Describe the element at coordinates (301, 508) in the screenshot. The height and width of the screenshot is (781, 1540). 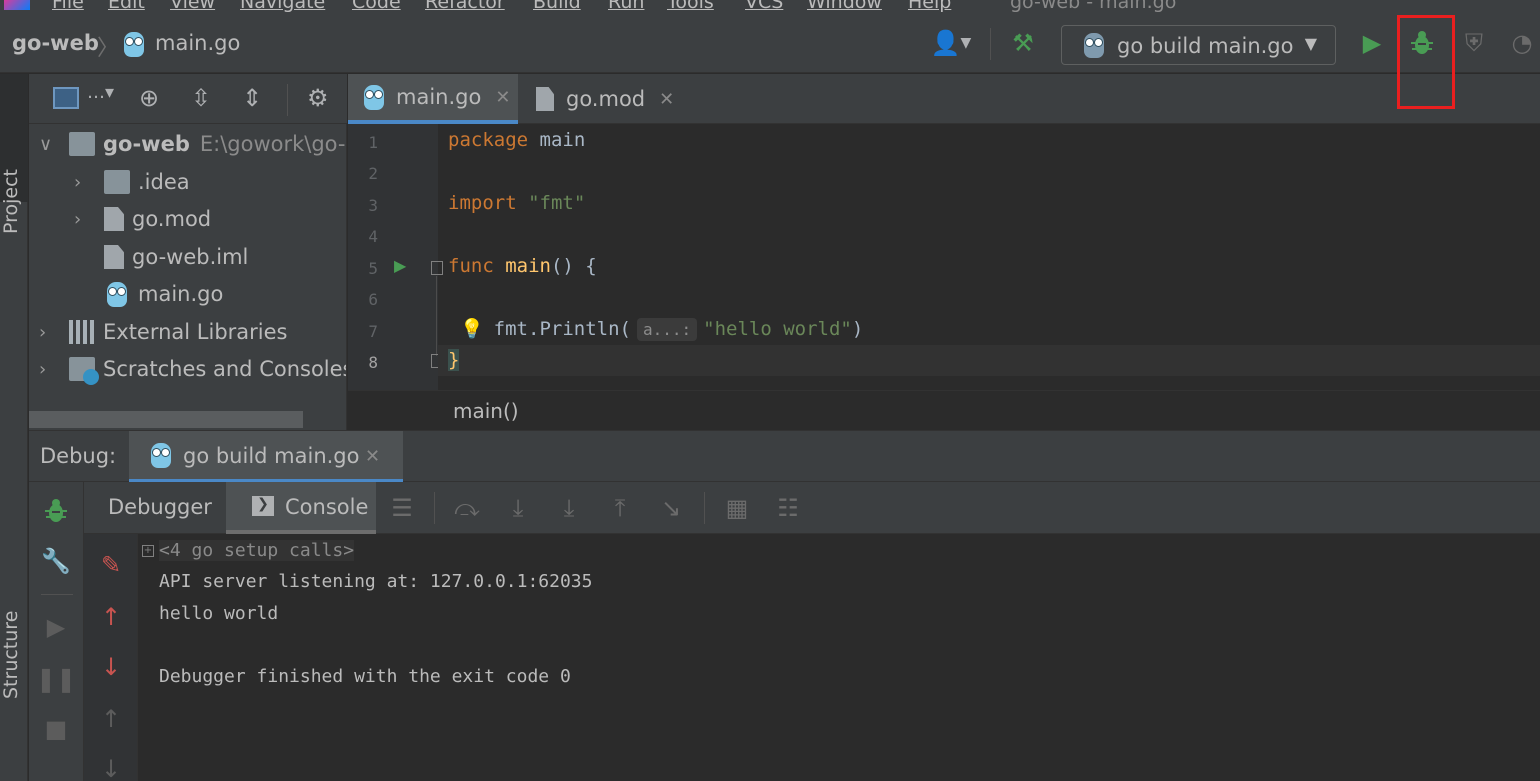
I see `tab-console: ❯ Console` at that location.